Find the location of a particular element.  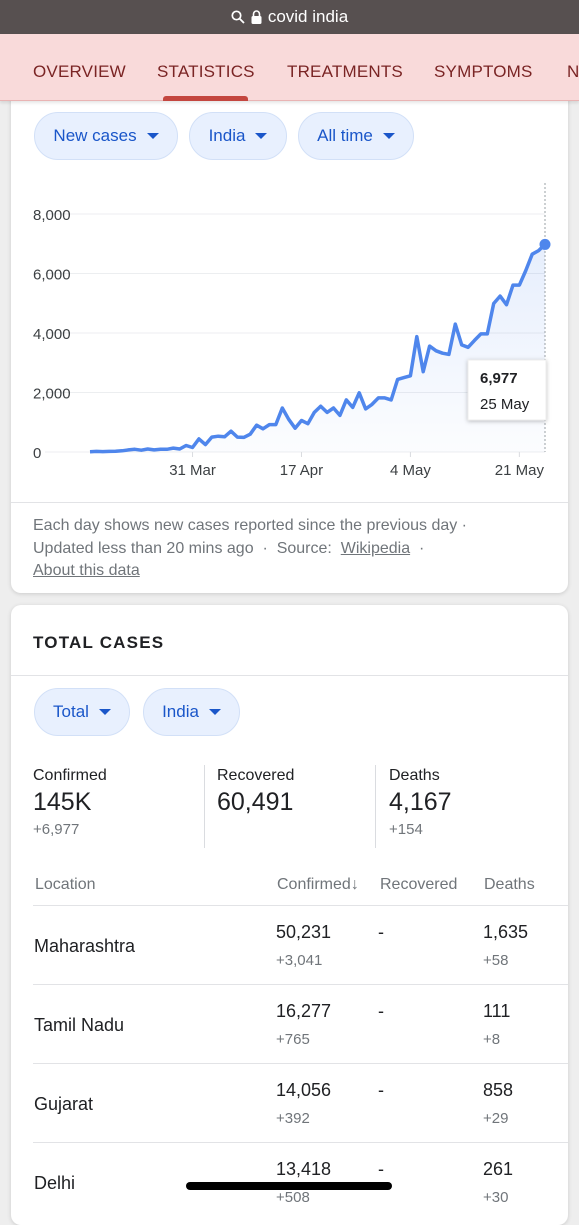

time-filter-chip: All time is located at coordinates (356, 136).